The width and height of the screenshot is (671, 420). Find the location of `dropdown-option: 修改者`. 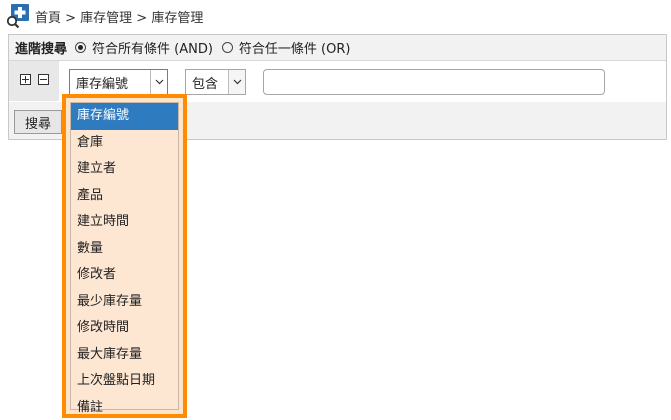

dropdown-option: 修改者 is located at coordinates (124, 275).